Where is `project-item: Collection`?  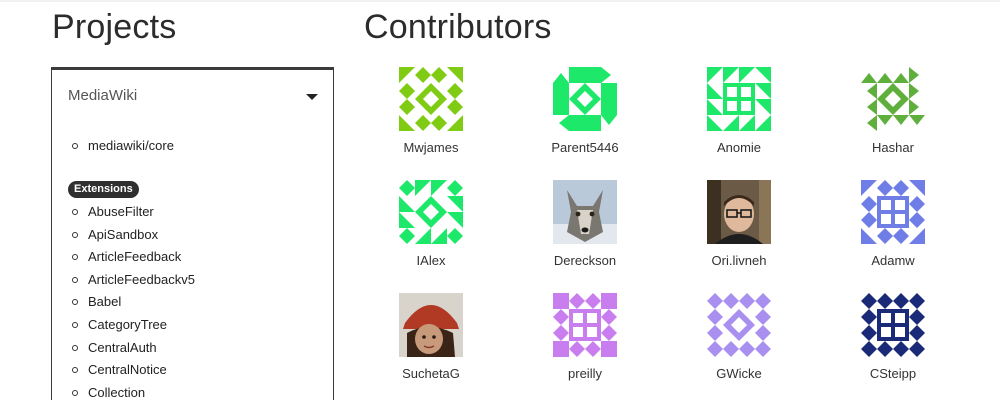
project-item: Collection is located at coordinates (133, 391).